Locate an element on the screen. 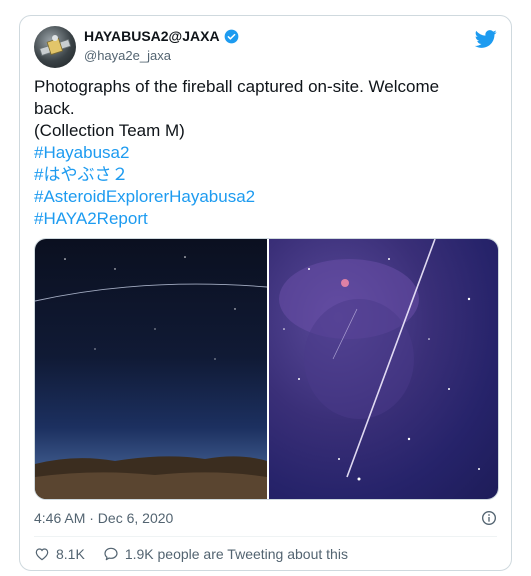 This screenshot has width=531, height=576. twitter-bird-icon is located at coordinates (486, 39).